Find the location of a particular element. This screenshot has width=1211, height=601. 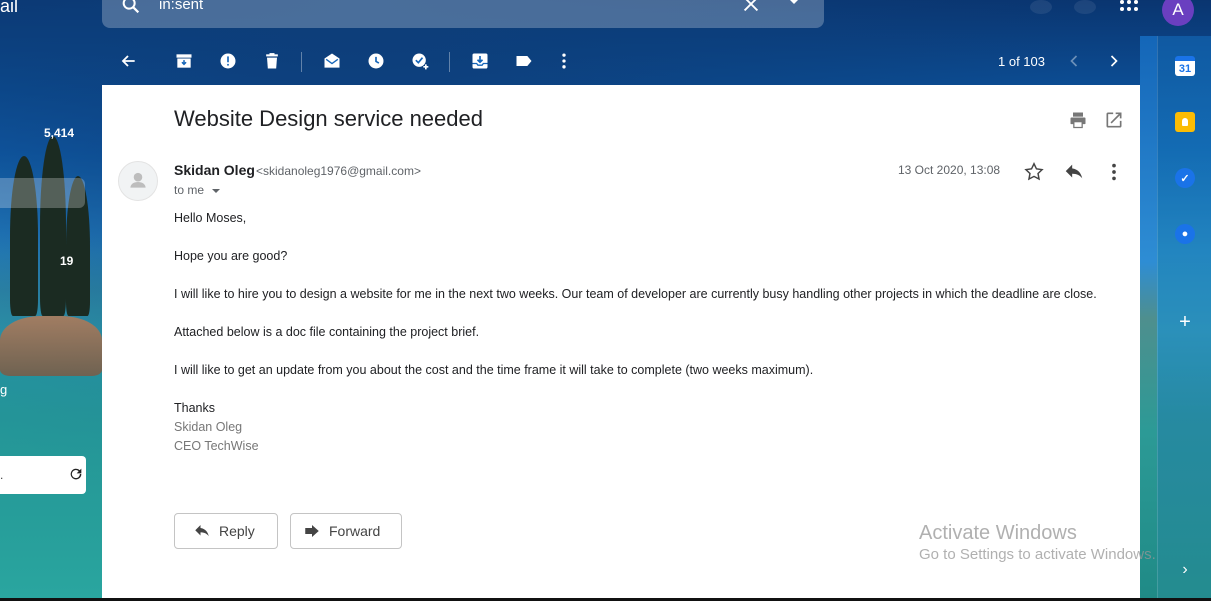

reply-label: Reply is located at coordinates (237, 531).